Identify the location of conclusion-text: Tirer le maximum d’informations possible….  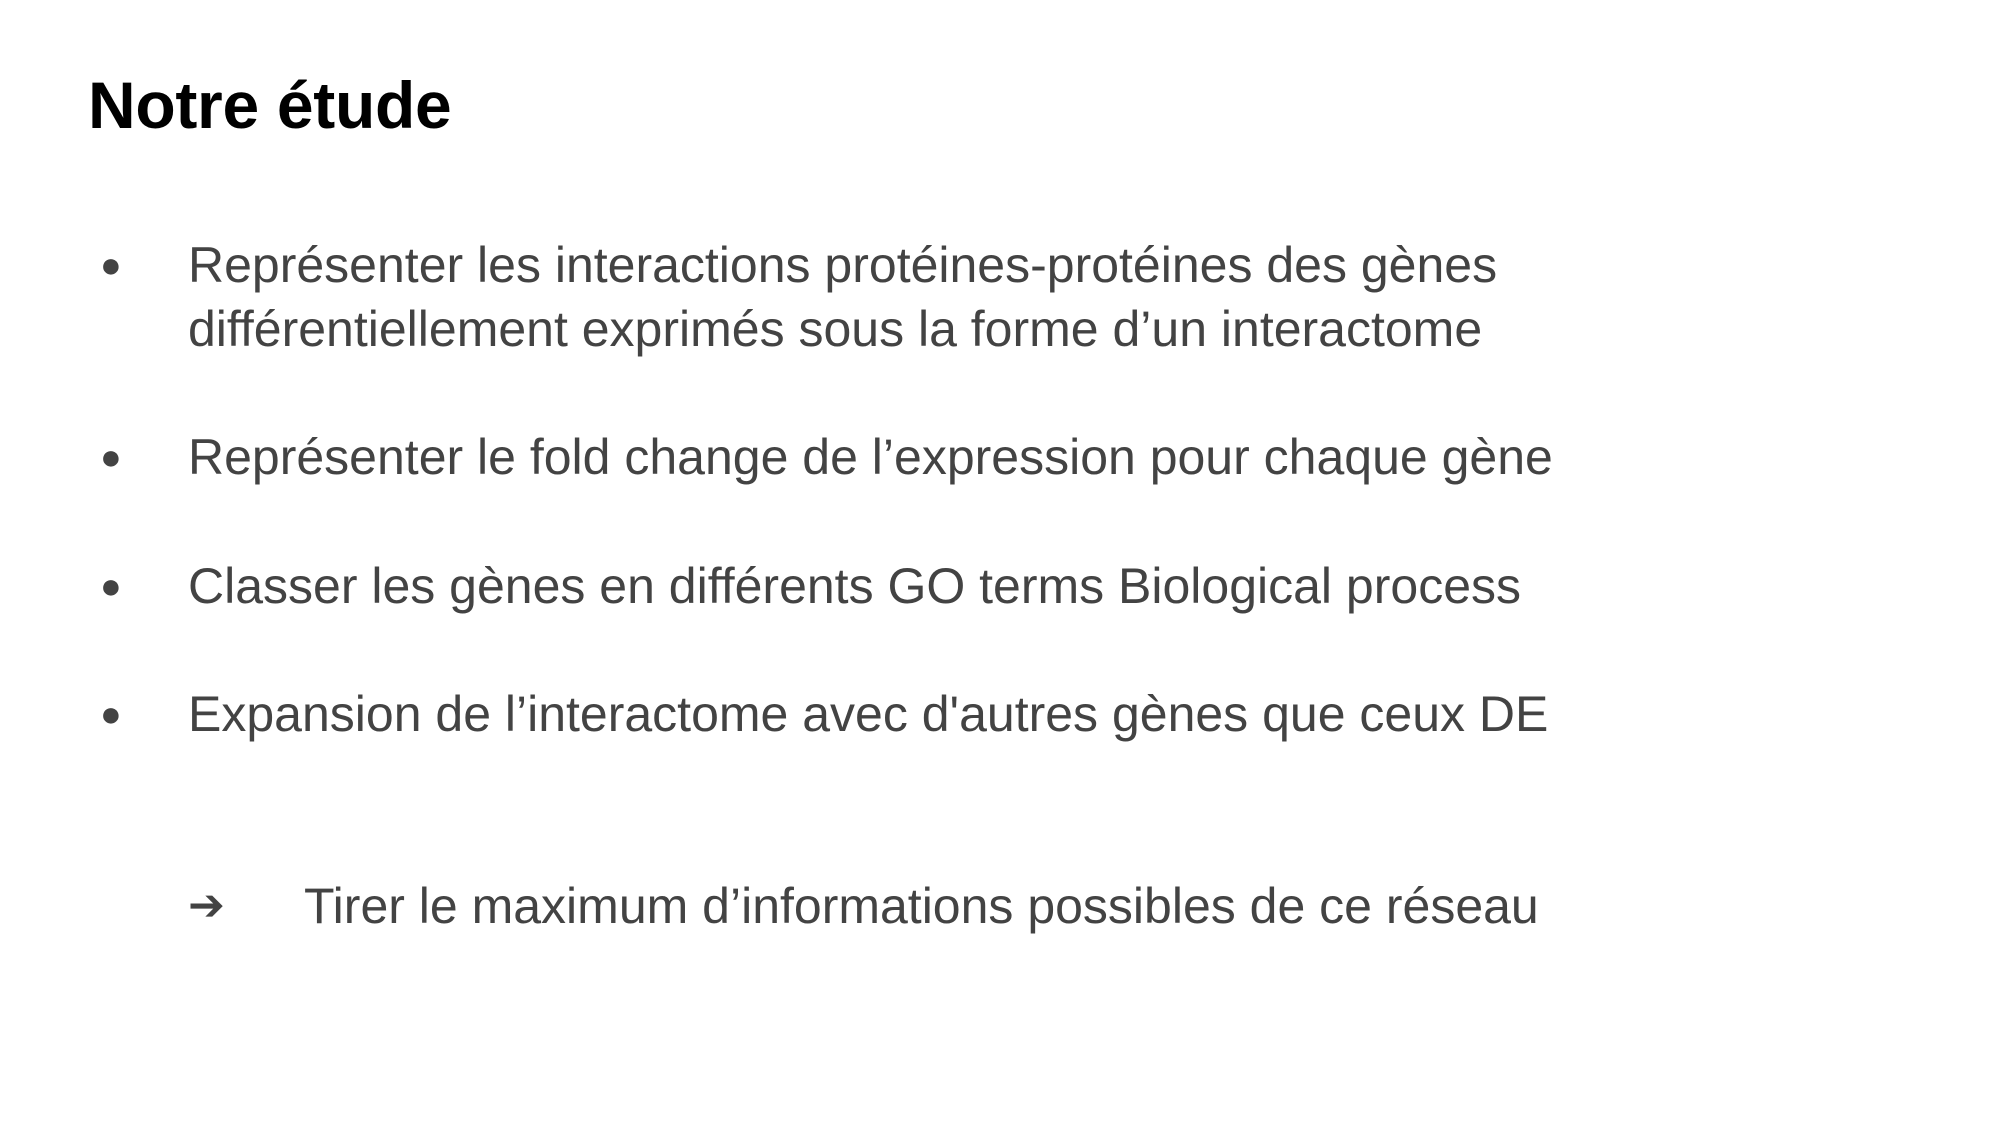
(921, 906).